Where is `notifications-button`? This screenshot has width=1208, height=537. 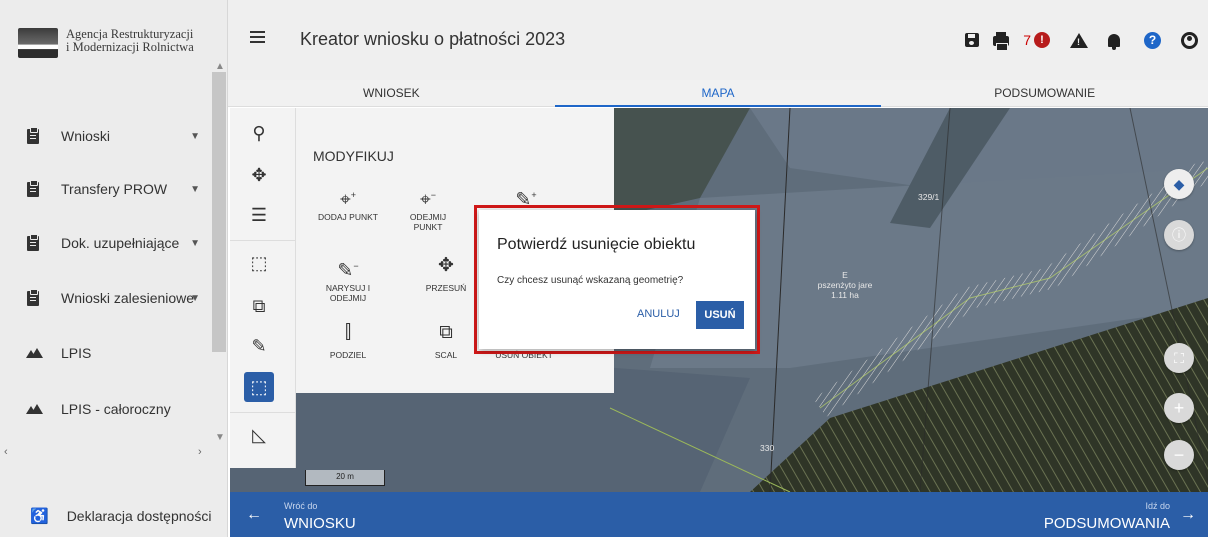 notifications-button is located at coordinates (1114, 40).